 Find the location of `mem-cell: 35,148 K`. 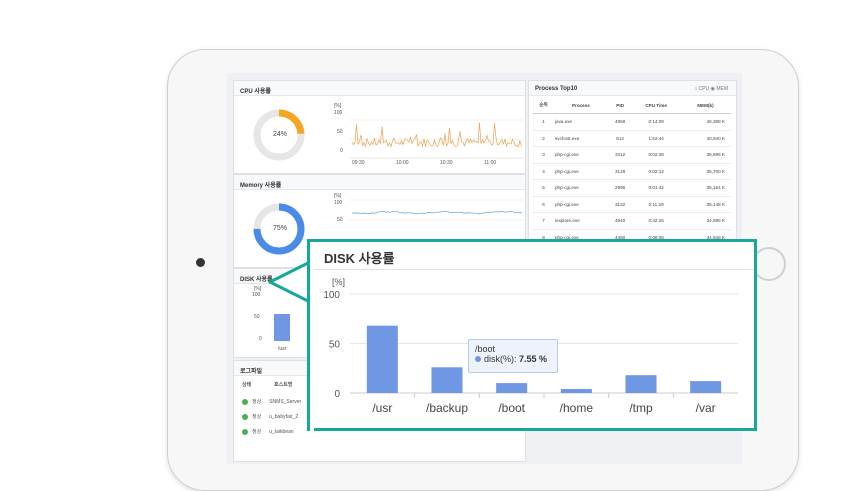

mem-cell: 35,148 K is located at coordinates (705, 204).